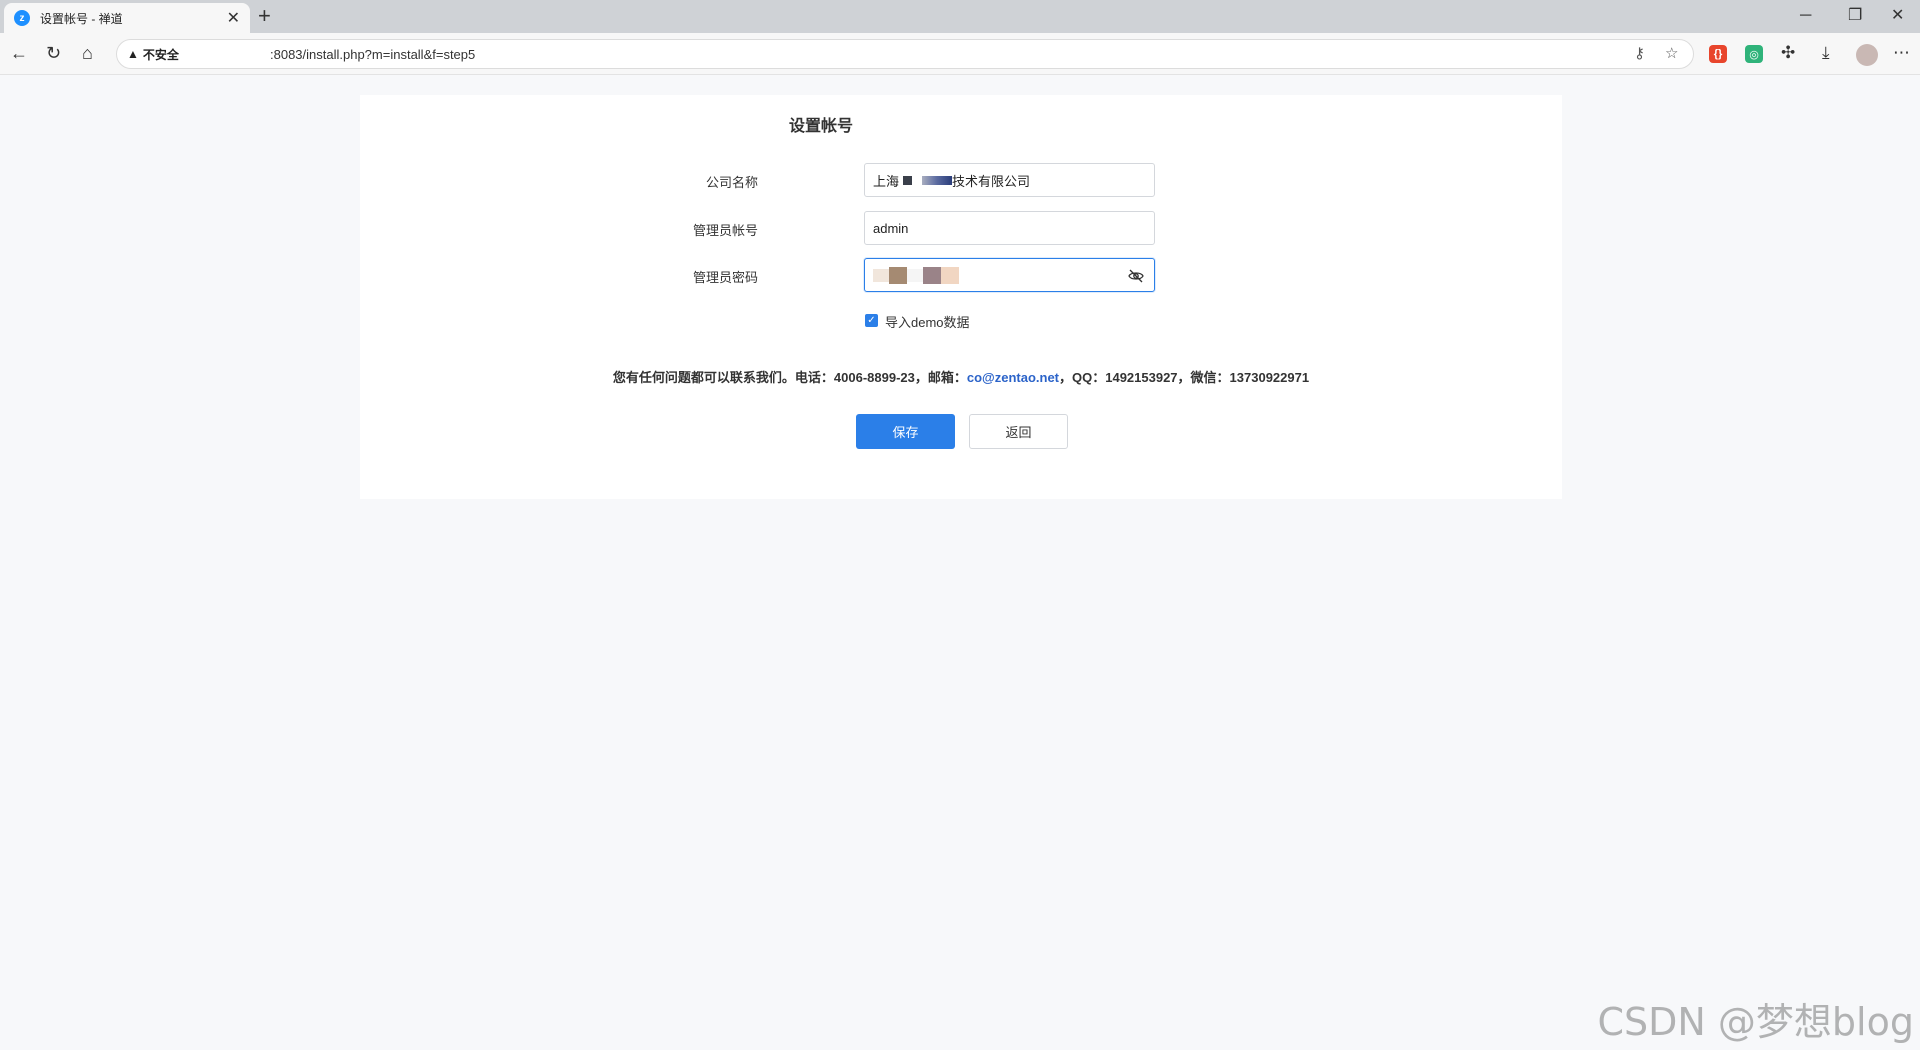 This screenshot has height=1050, width=1920. I want to click on password-label: 管理员密码, so click(725, 277).